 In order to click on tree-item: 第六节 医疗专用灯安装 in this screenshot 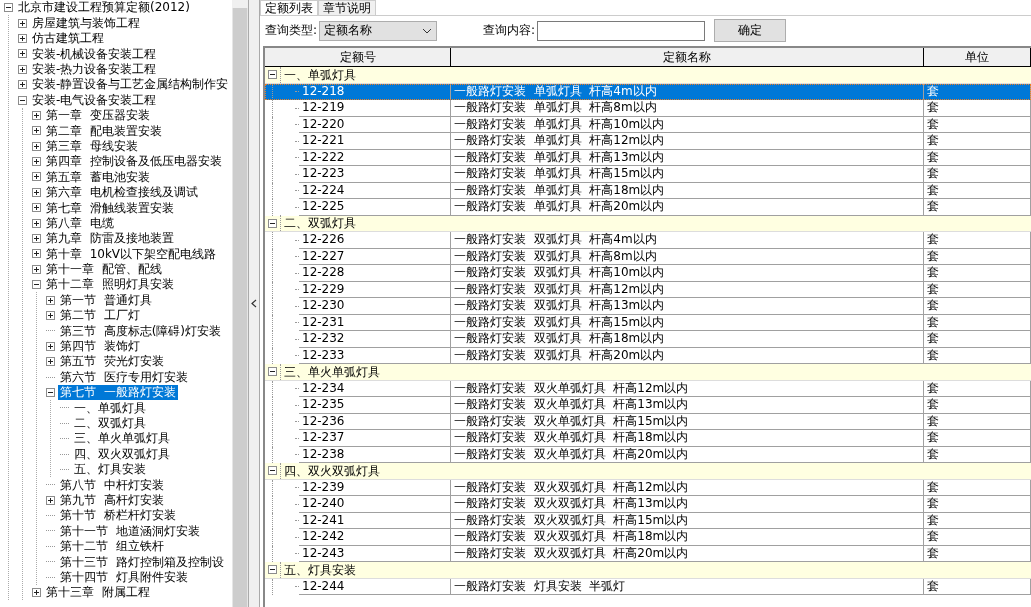, I will do `click(124, 377)`.